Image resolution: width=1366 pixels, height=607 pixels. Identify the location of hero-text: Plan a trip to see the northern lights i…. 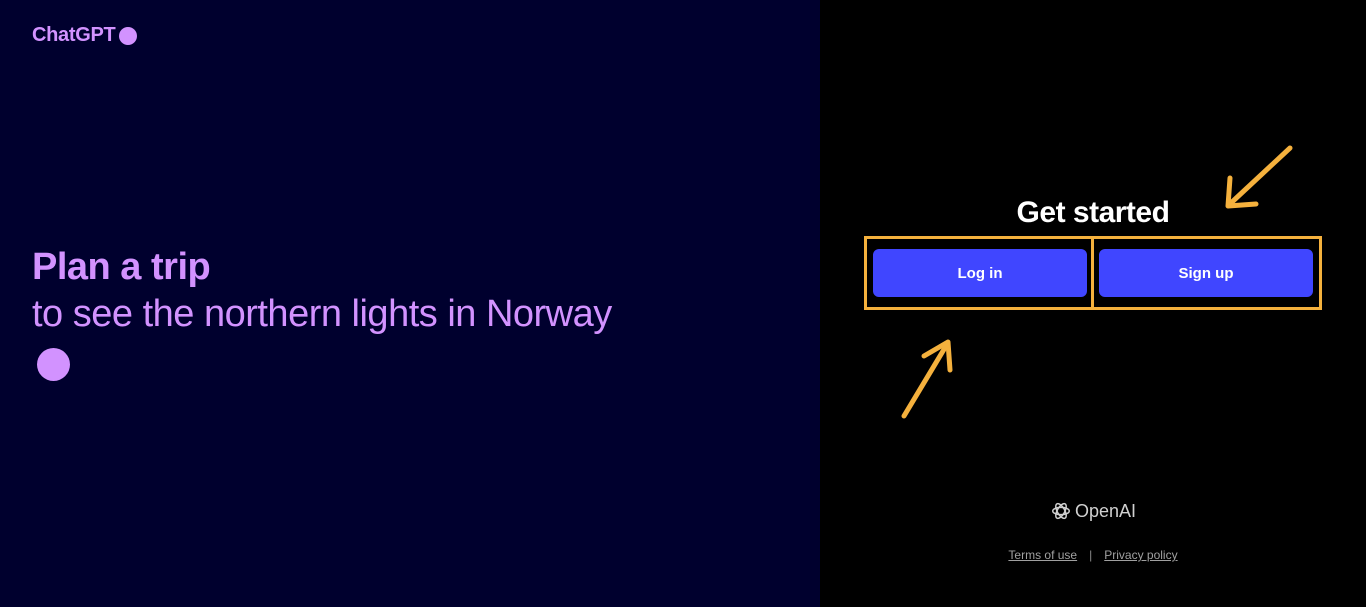
(322, 291).